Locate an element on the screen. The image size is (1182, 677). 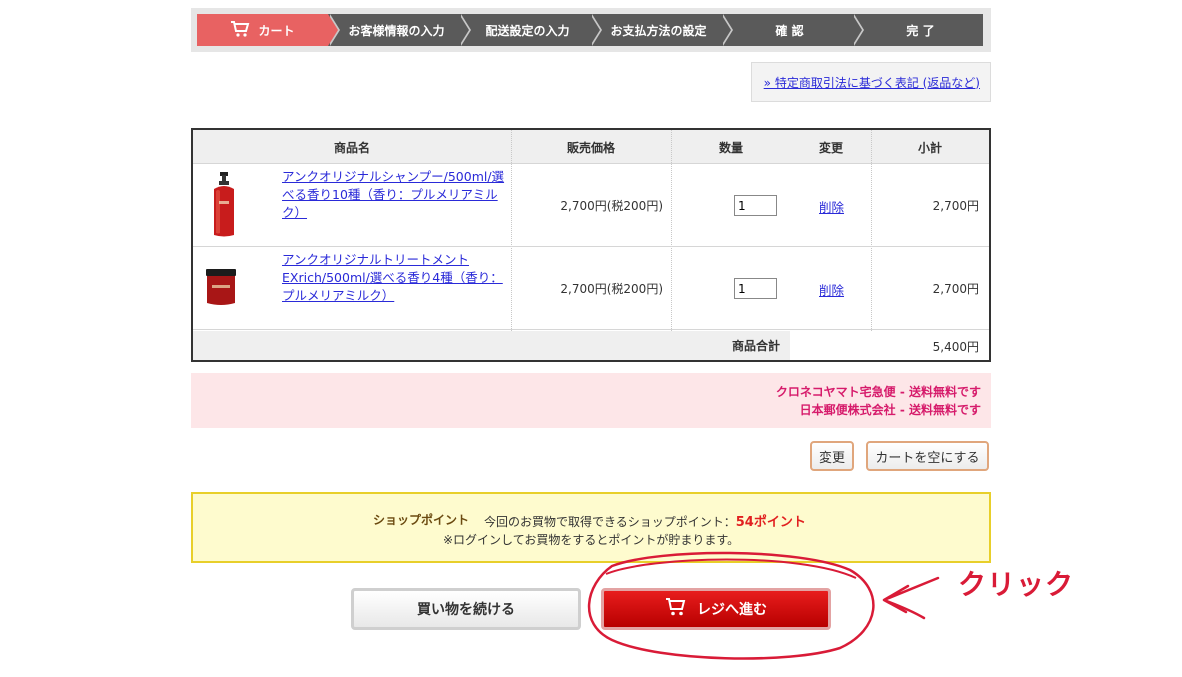
checkout-steps: カート お客様情報の入力 配送設定の入力 お支払方法の設定 確 認 完 了 is located at coordinates (591, 30).